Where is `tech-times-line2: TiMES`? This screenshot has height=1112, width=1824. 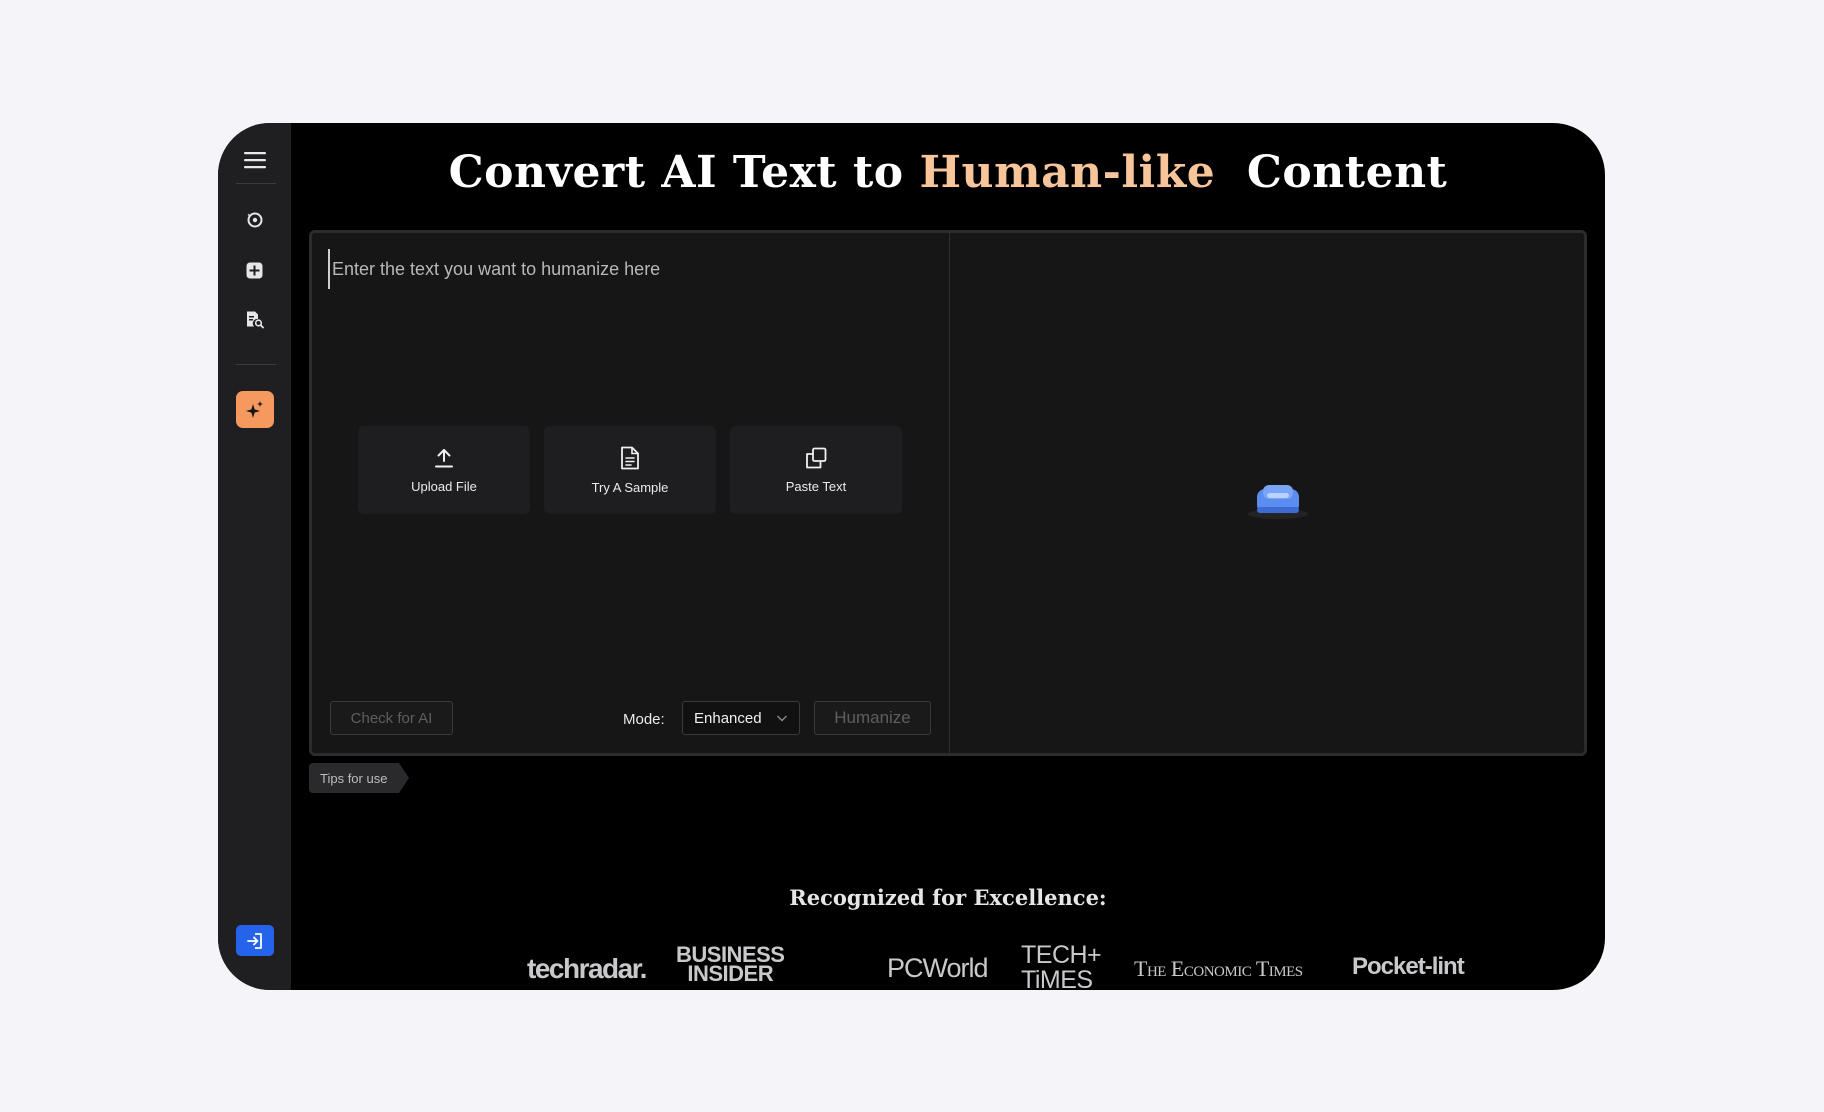 tech-times-line2: TiMES is located at coordinates (1057, 978).